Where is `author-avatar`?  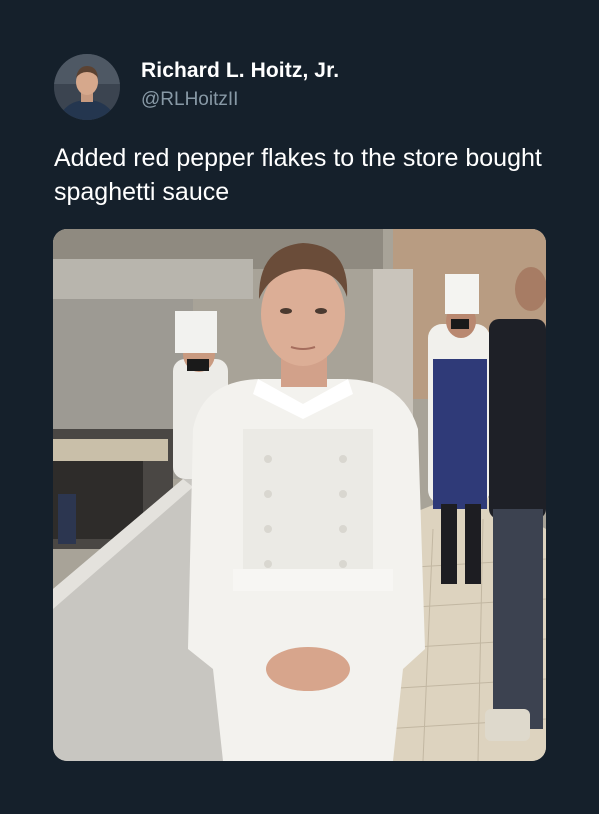 author-avatar is located at coordinates (87, 87).